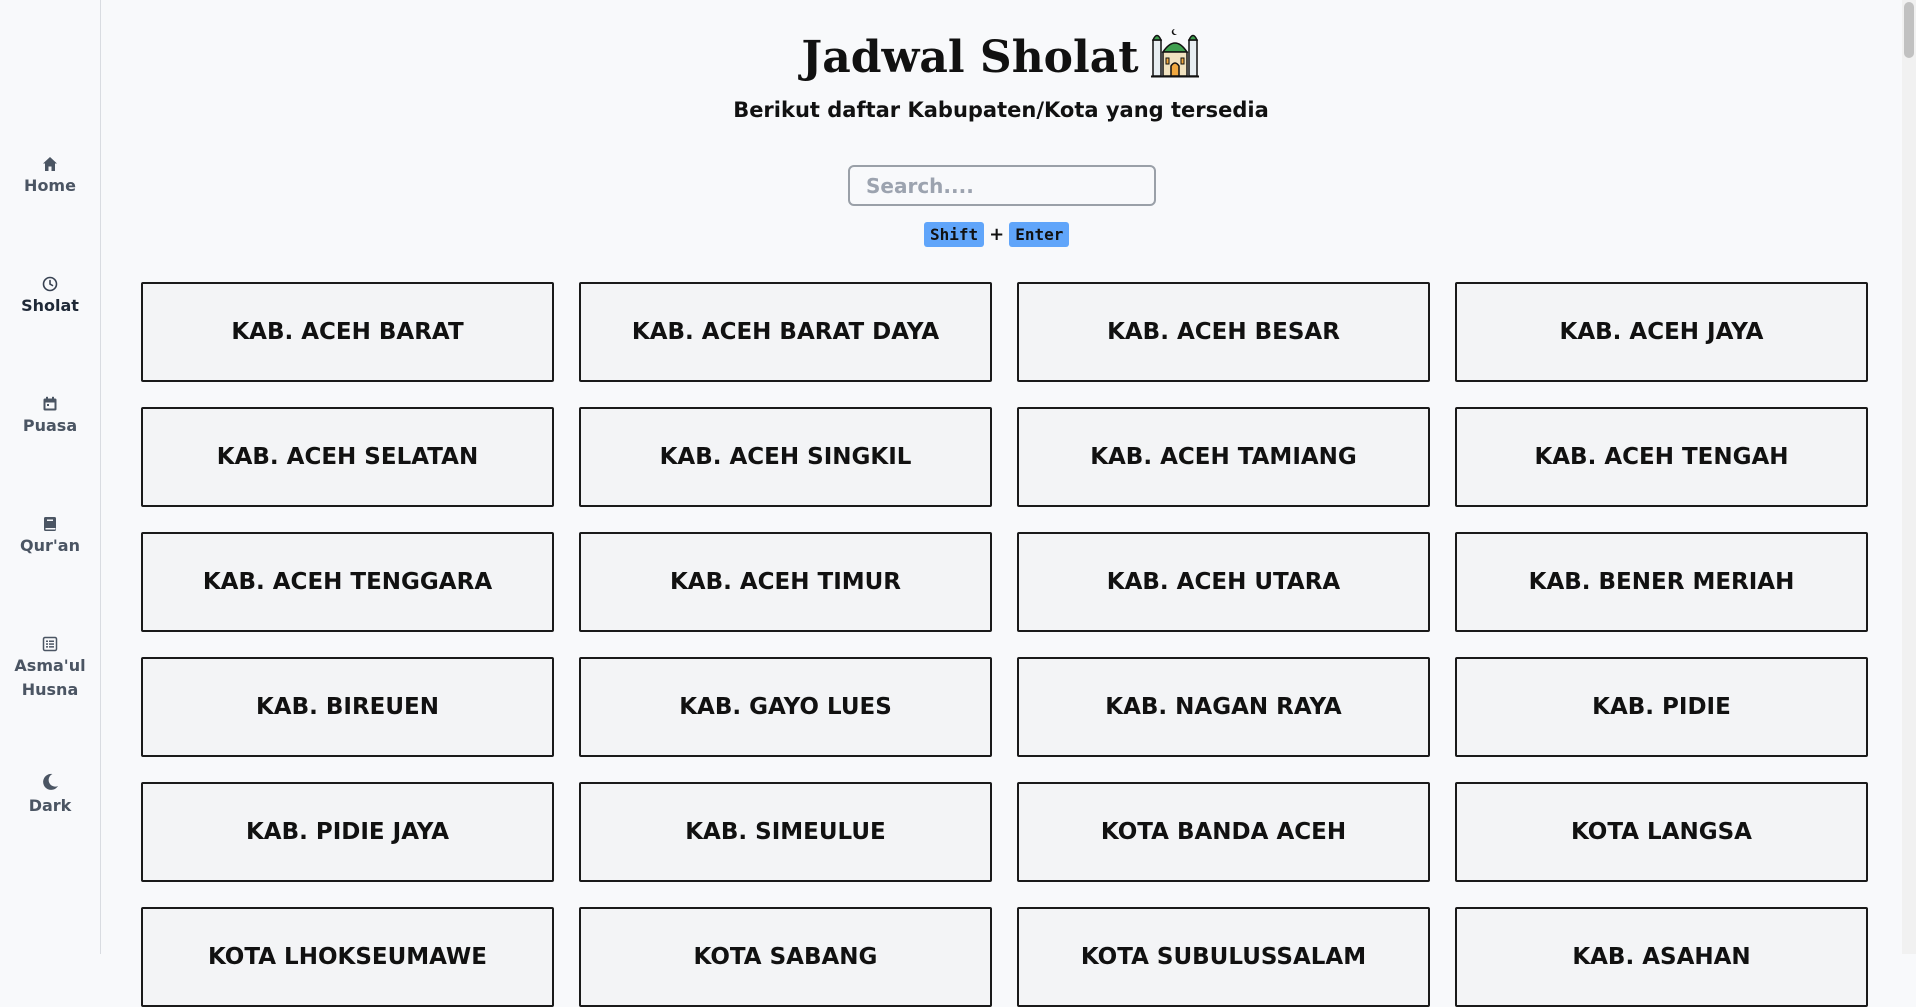 This screenshot has height=1007, width=1916. What do you see at coordinates (50, 545) in the screenshot?
I see `sidebar-item-label: Qur'an` at bounding box center [50, 545].